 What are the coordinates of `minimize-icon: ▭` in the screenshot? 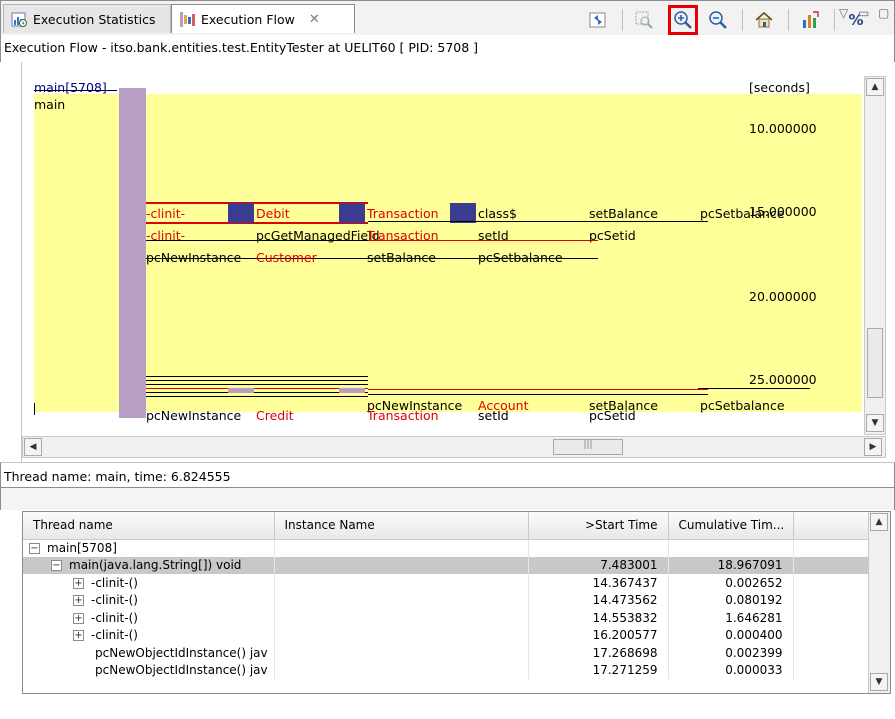 It's located at (863, 13).